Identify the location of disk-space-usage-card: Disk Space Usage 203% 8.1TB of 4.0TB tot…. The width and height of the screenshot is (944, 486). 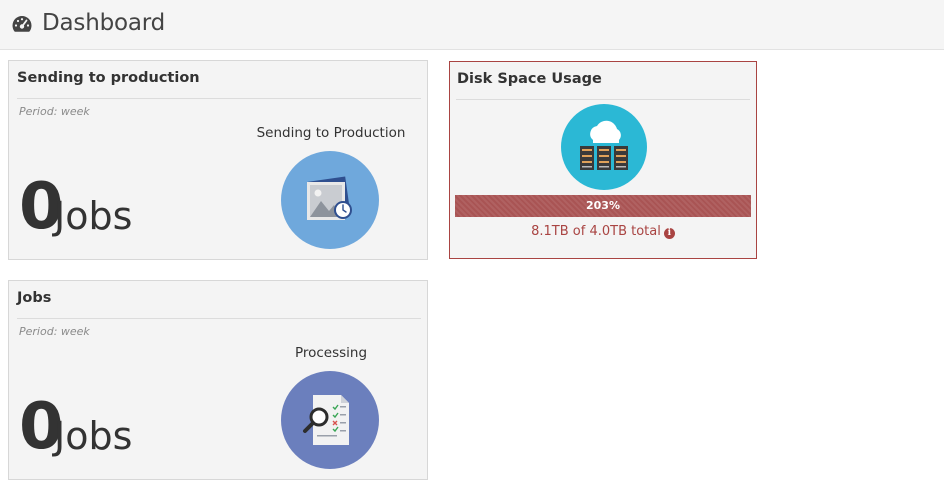
(603, 160).